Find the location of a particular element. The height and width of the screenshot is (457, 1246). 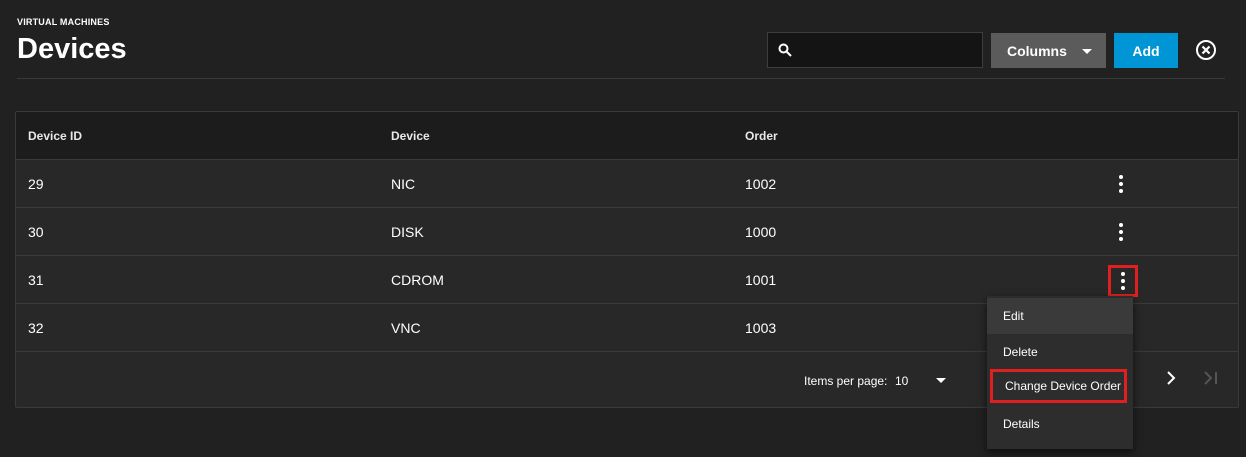

menu-item-details: Details is located at coordinates (1060, 424).